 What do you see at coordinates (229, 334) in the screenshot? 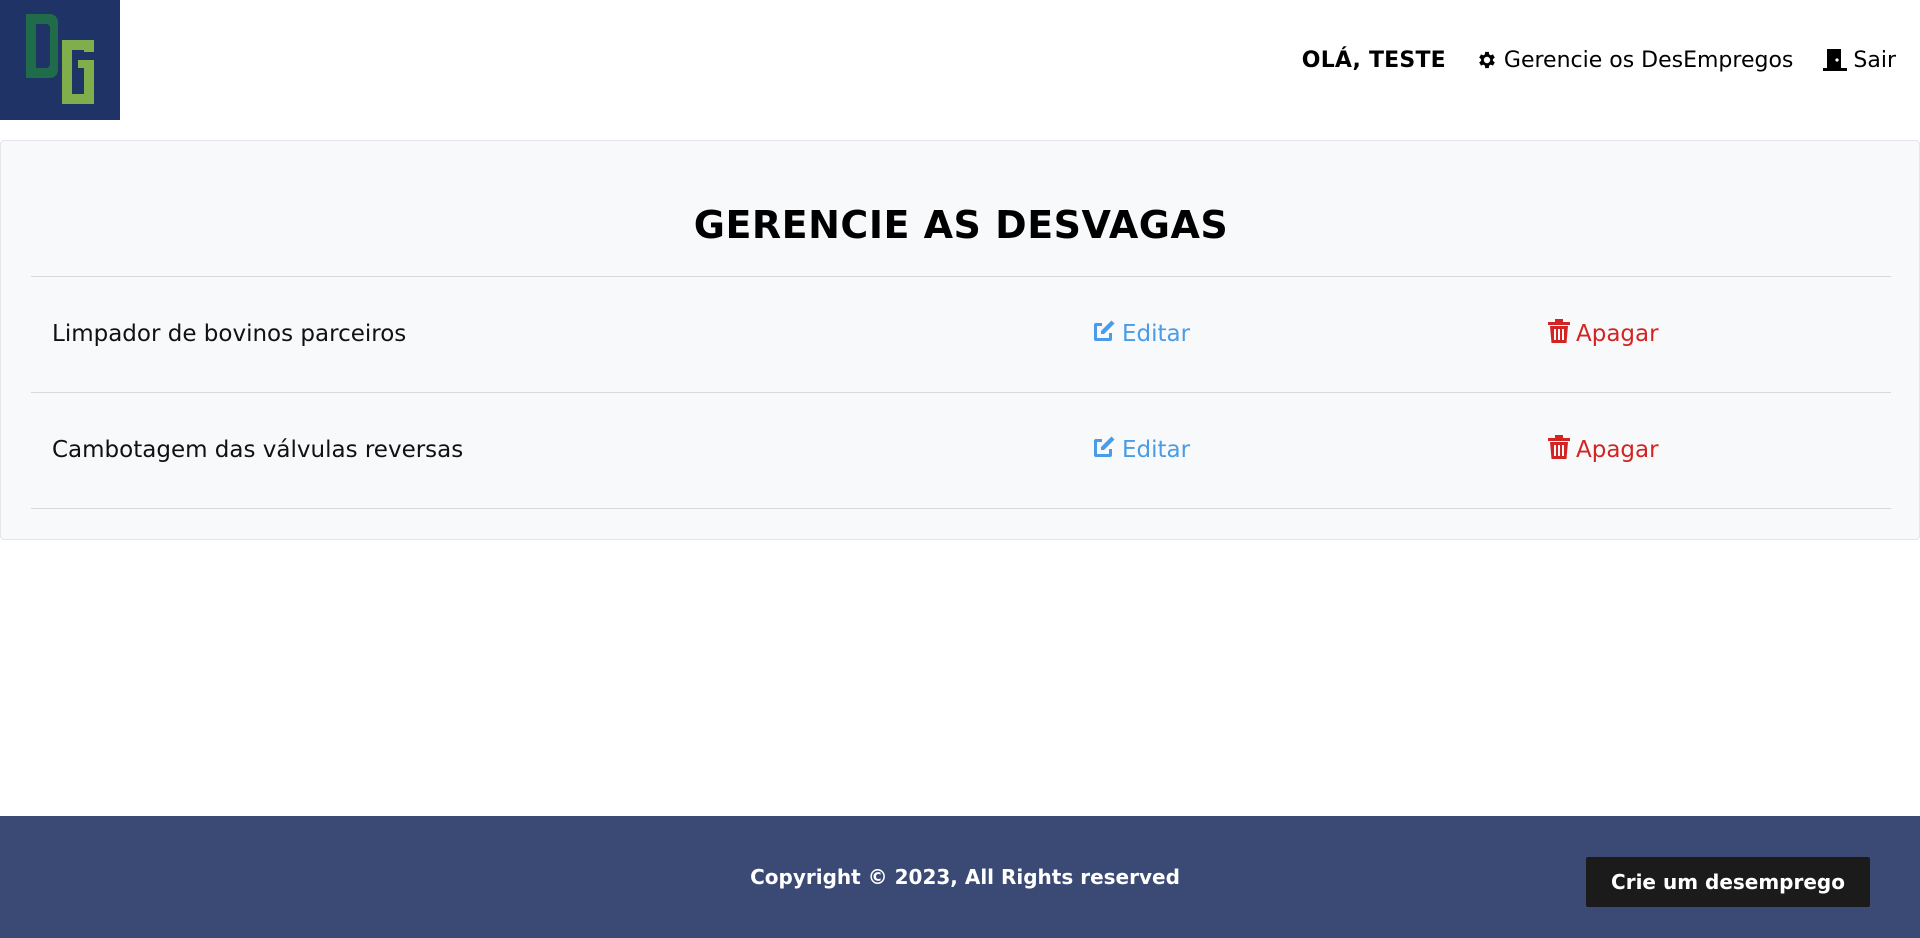
I see `job-name: Limpador de bovinos parceiros` at bounding box center [229, 334].